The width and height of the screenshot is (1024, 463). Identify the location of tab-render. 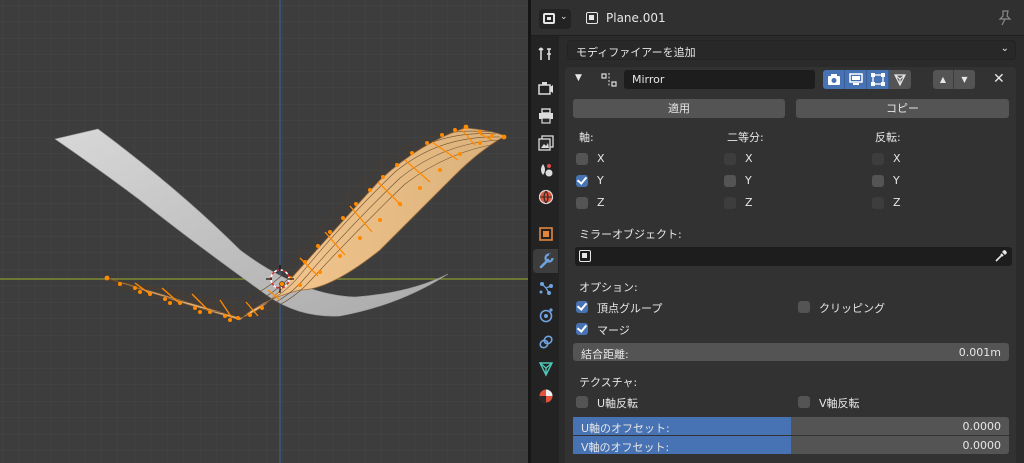
(545, 89).